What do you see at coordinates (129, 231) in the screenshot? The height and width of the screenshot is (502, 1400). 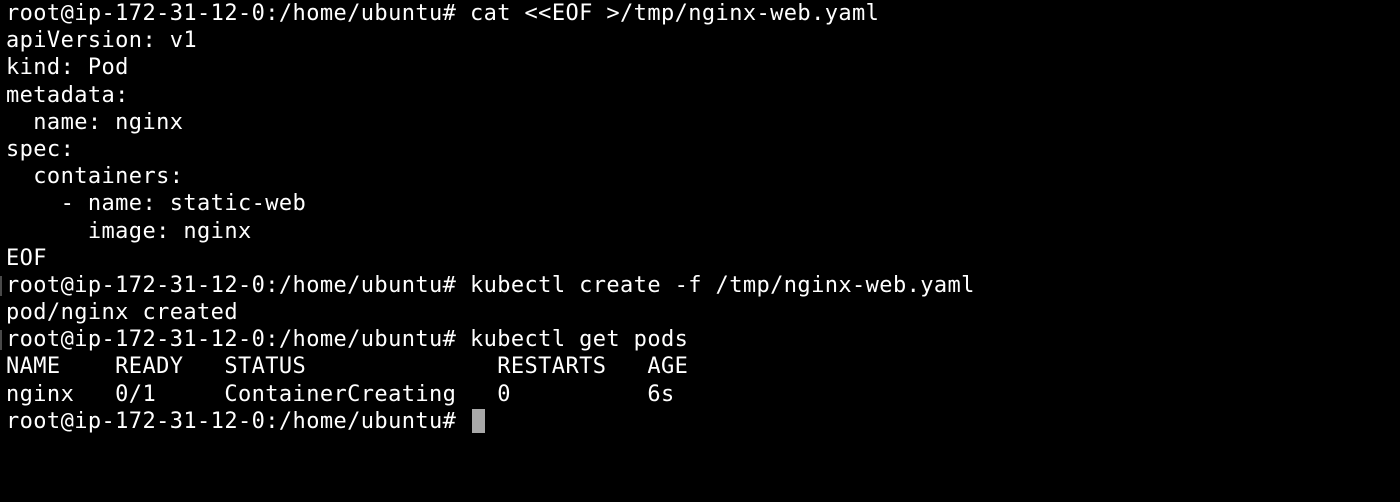 I see `output-text: image: nginx` at bounding box center [129, 231].